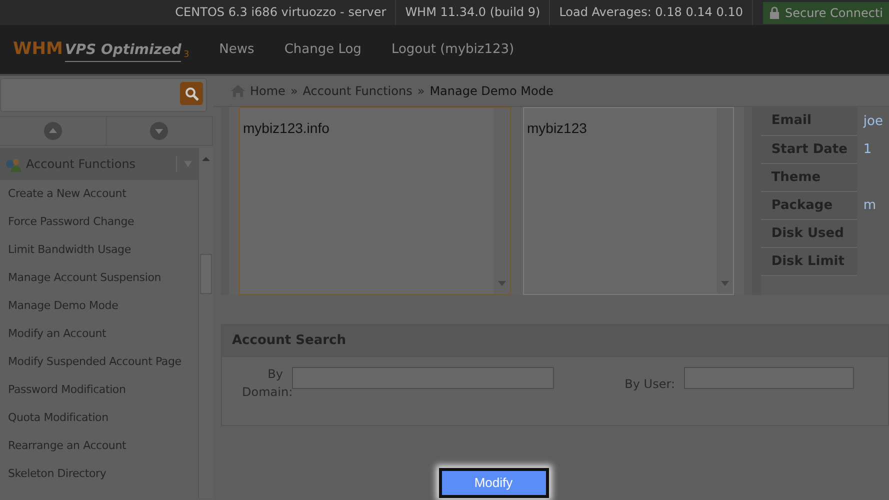  I want to click on list-option: mybiz123, so click(557, 129).